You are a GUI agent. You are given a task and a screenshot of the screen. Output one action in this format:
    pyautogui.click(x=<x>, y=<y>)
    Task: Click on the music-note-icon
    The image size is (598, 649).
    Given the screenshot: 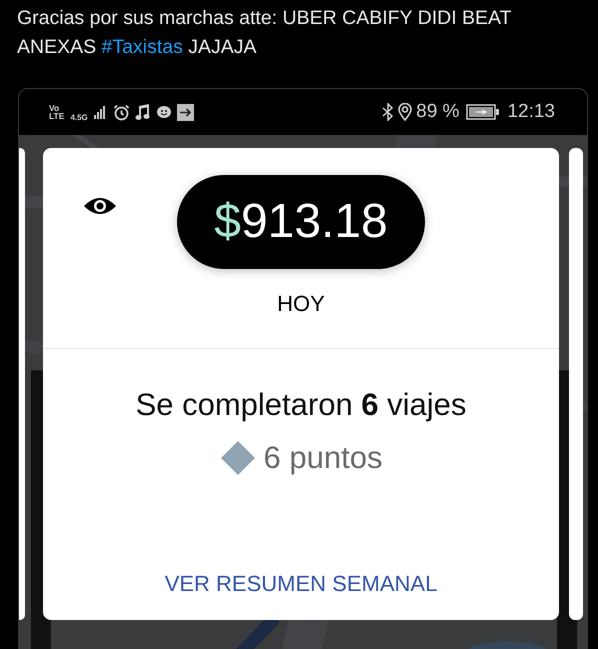 What is the action you would take?
    pyautogui.click(x=142, y=112)
    